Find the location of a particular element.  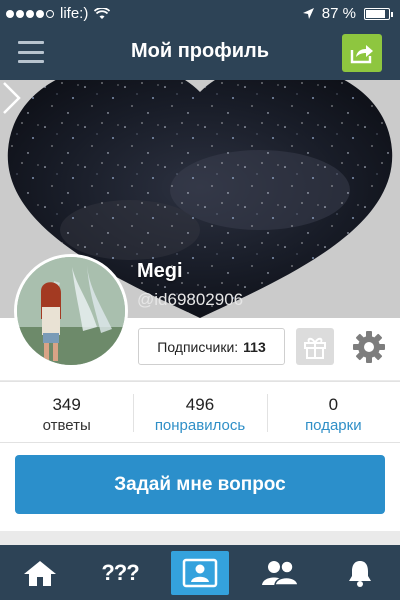

stat-answers: 349 ответы is located at coordinates (66, 412).